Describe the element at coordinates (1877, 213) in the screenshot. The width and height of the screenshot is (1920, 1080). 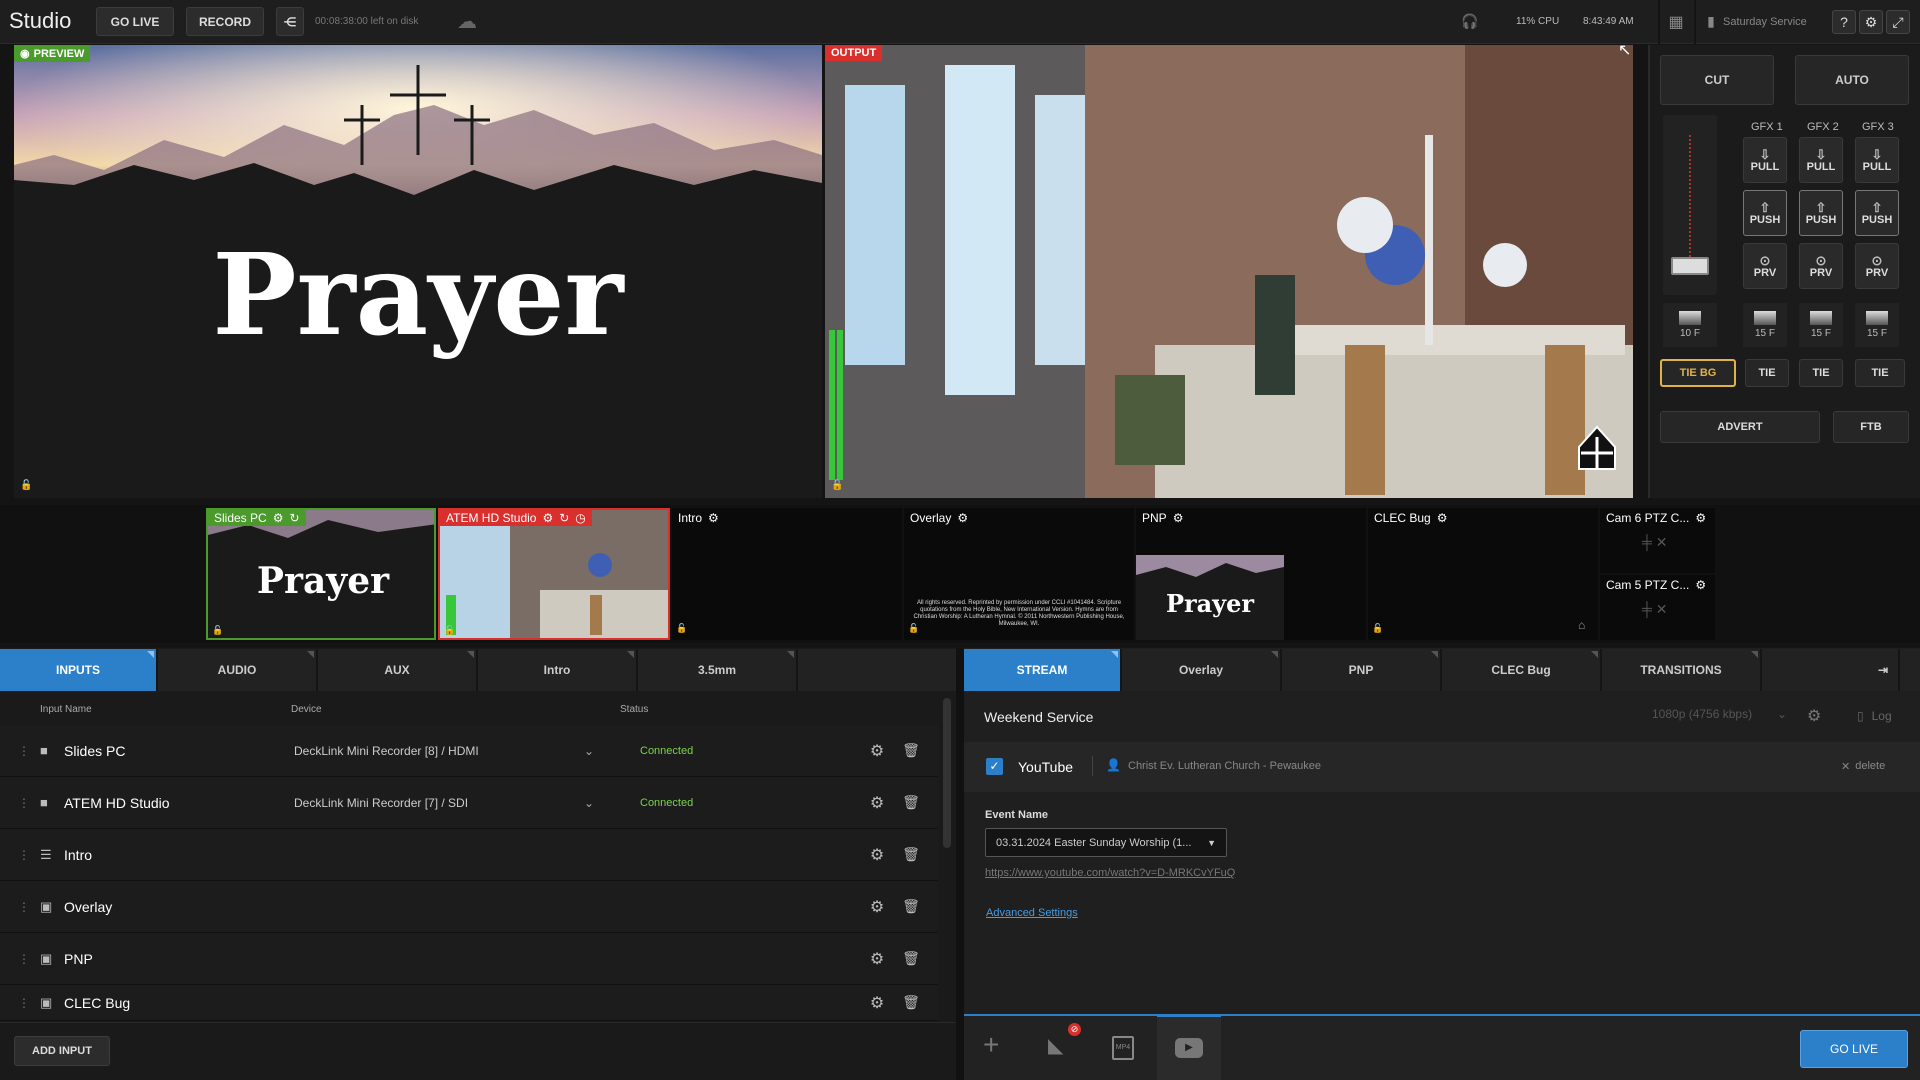
I see `gfx-3-push-button: ⇧ PUSH` at that location.